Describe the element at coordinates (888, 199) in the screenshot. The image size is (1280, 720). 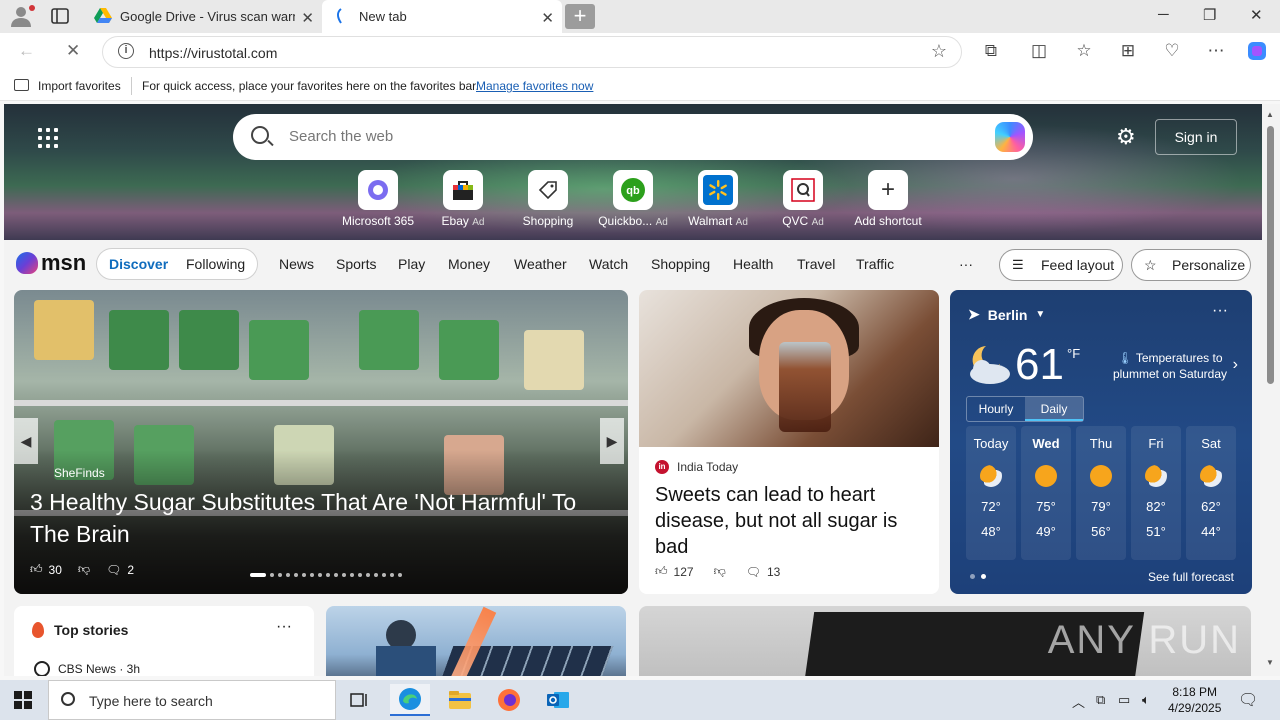
I see `add-shortcut-button: + Add shortcut` at that location.